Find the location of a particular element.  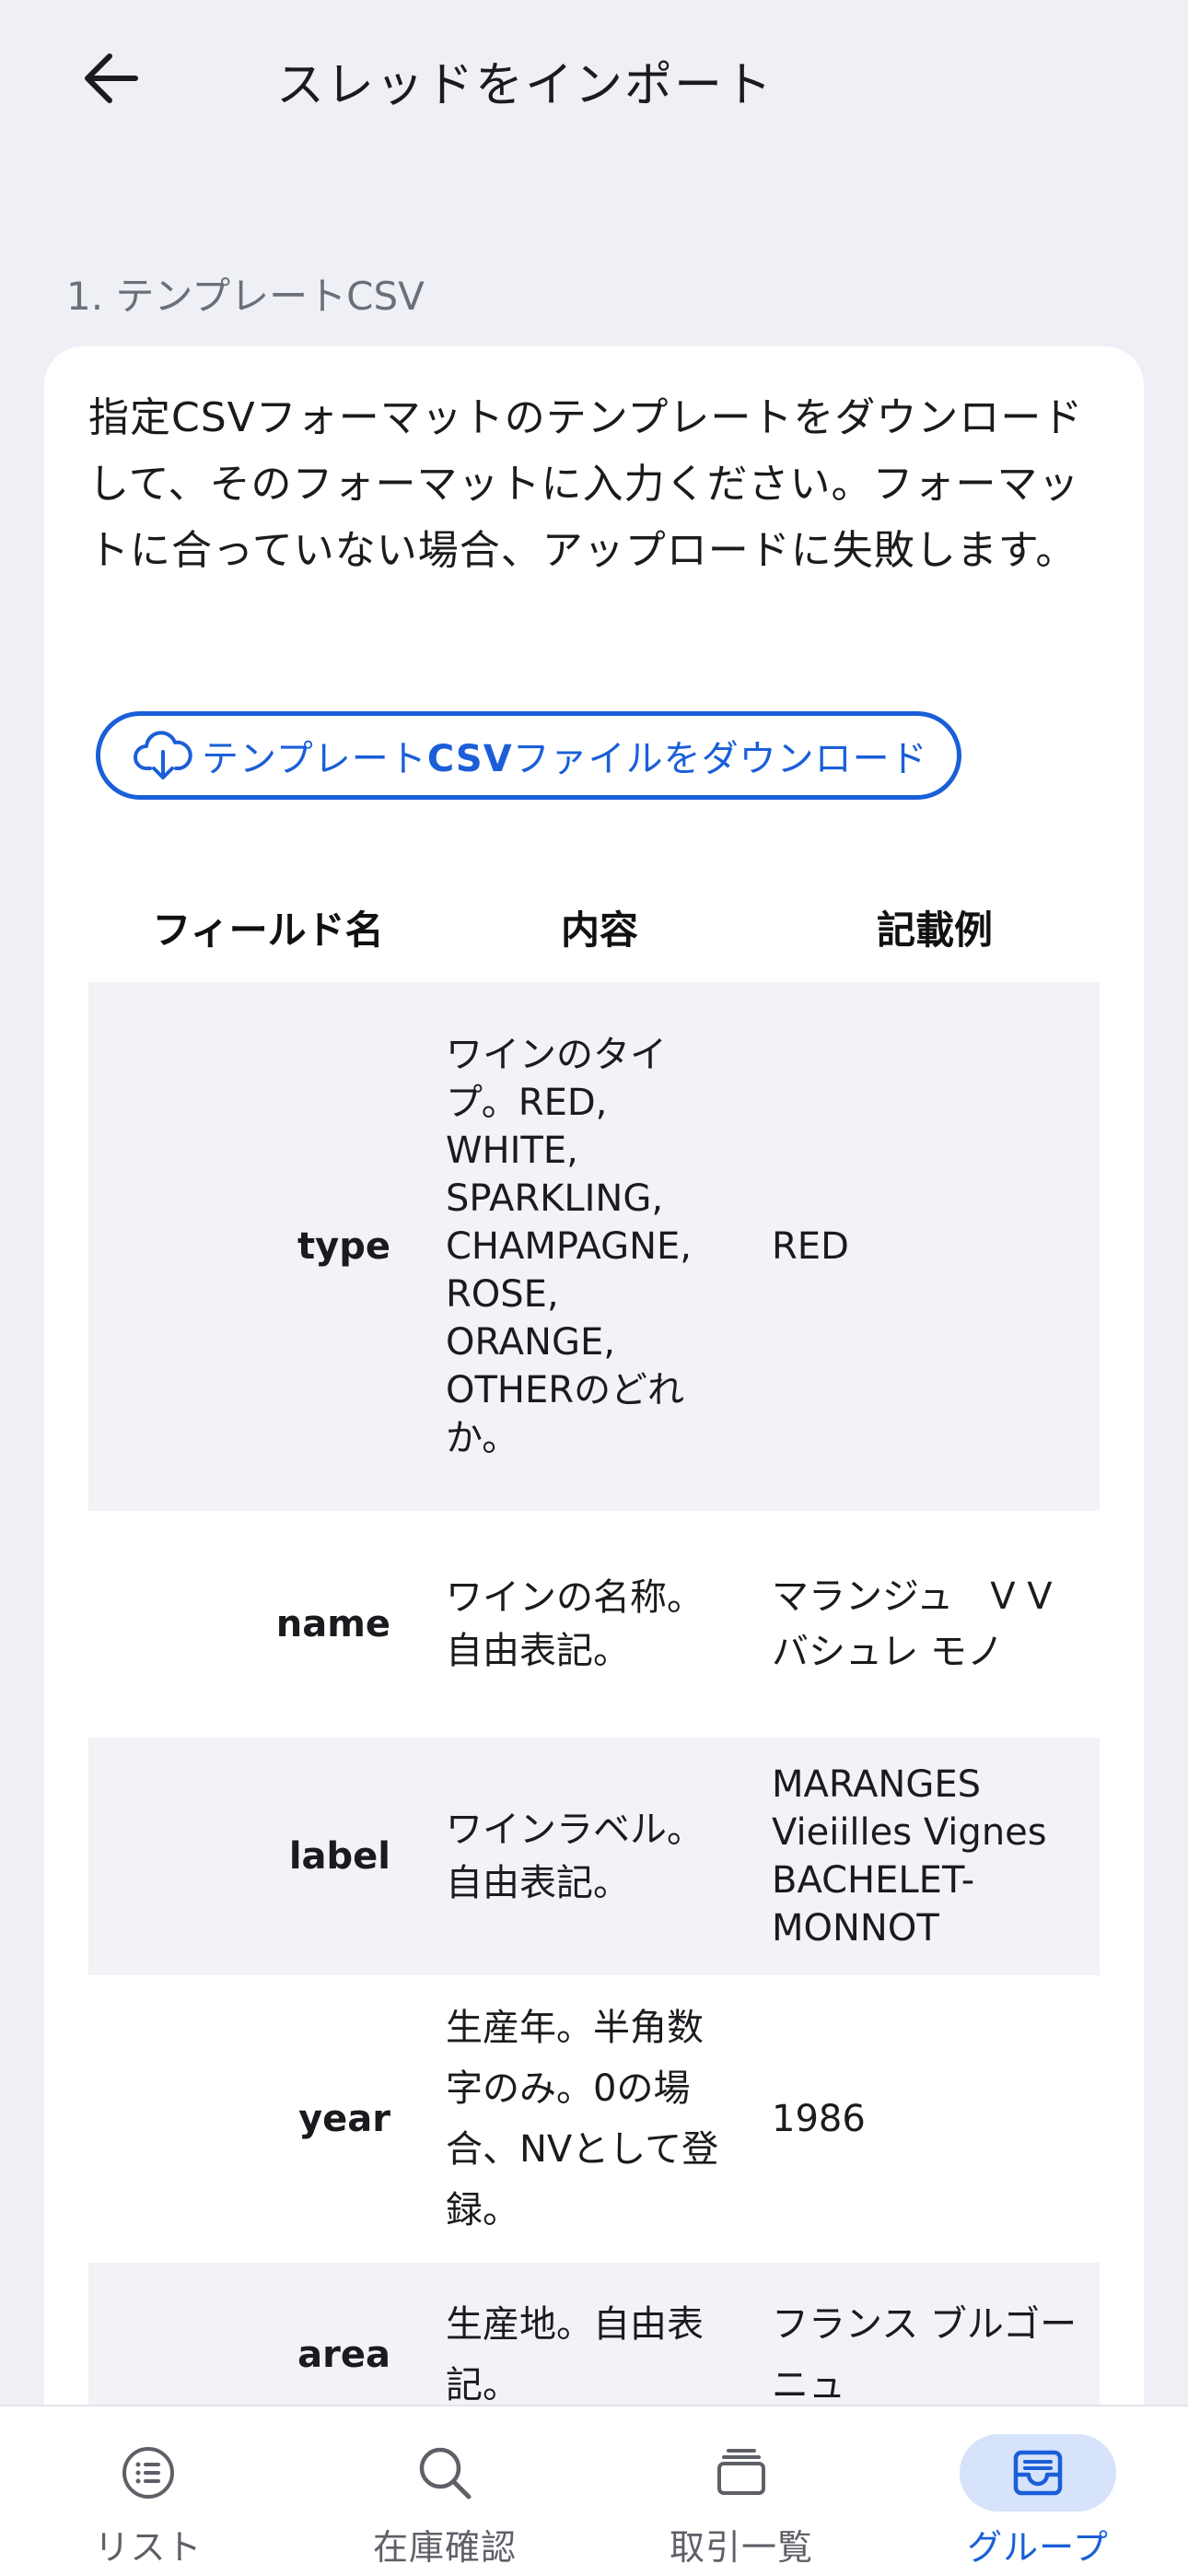

bottom-navigation: リスト 在庫確認 取引一覧 グループ is located at coordinates (594, 2491).